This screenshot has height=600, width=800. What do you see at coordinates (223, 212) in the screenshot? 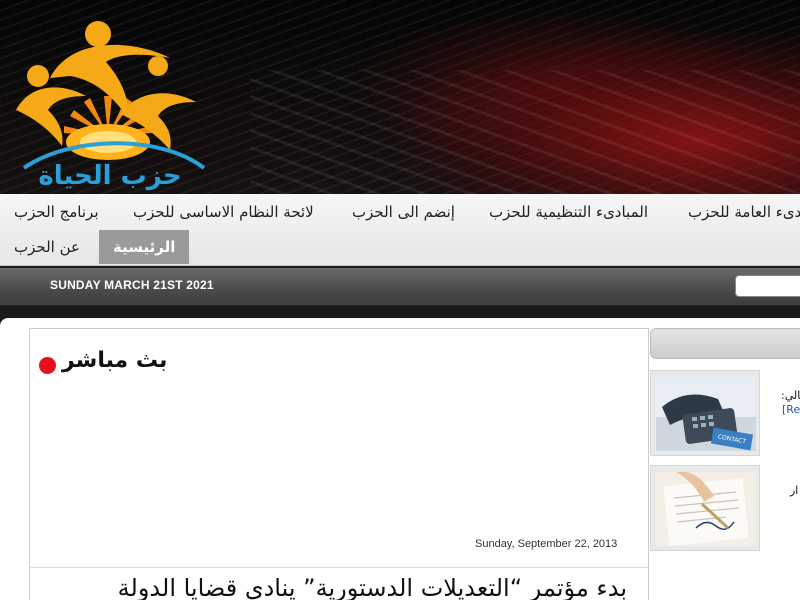
I see `nav-item-bylaws: لائحة النظام الاساسى للحزب` at bounding box center [223, 212].